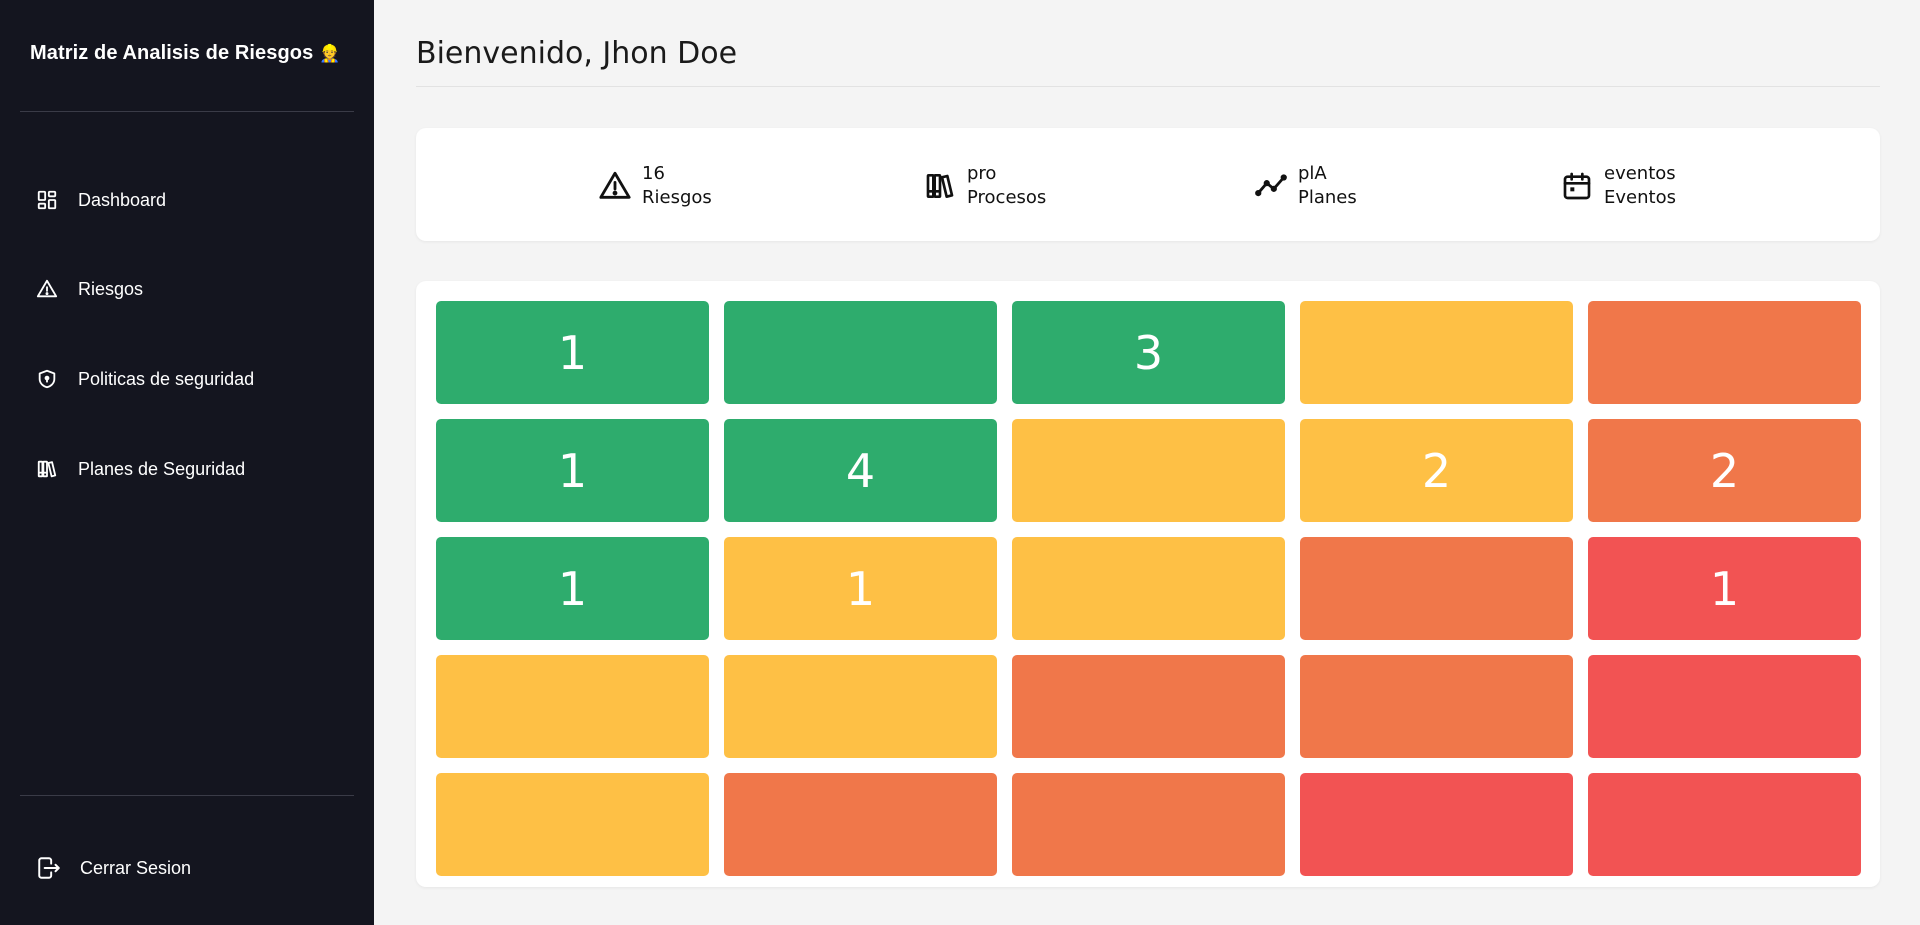 The height and width of the screenshot is (925, 1920). Describe the element at coordinates (187, 111) in the screenshot. I see `sidebar-divider-top` at that location.